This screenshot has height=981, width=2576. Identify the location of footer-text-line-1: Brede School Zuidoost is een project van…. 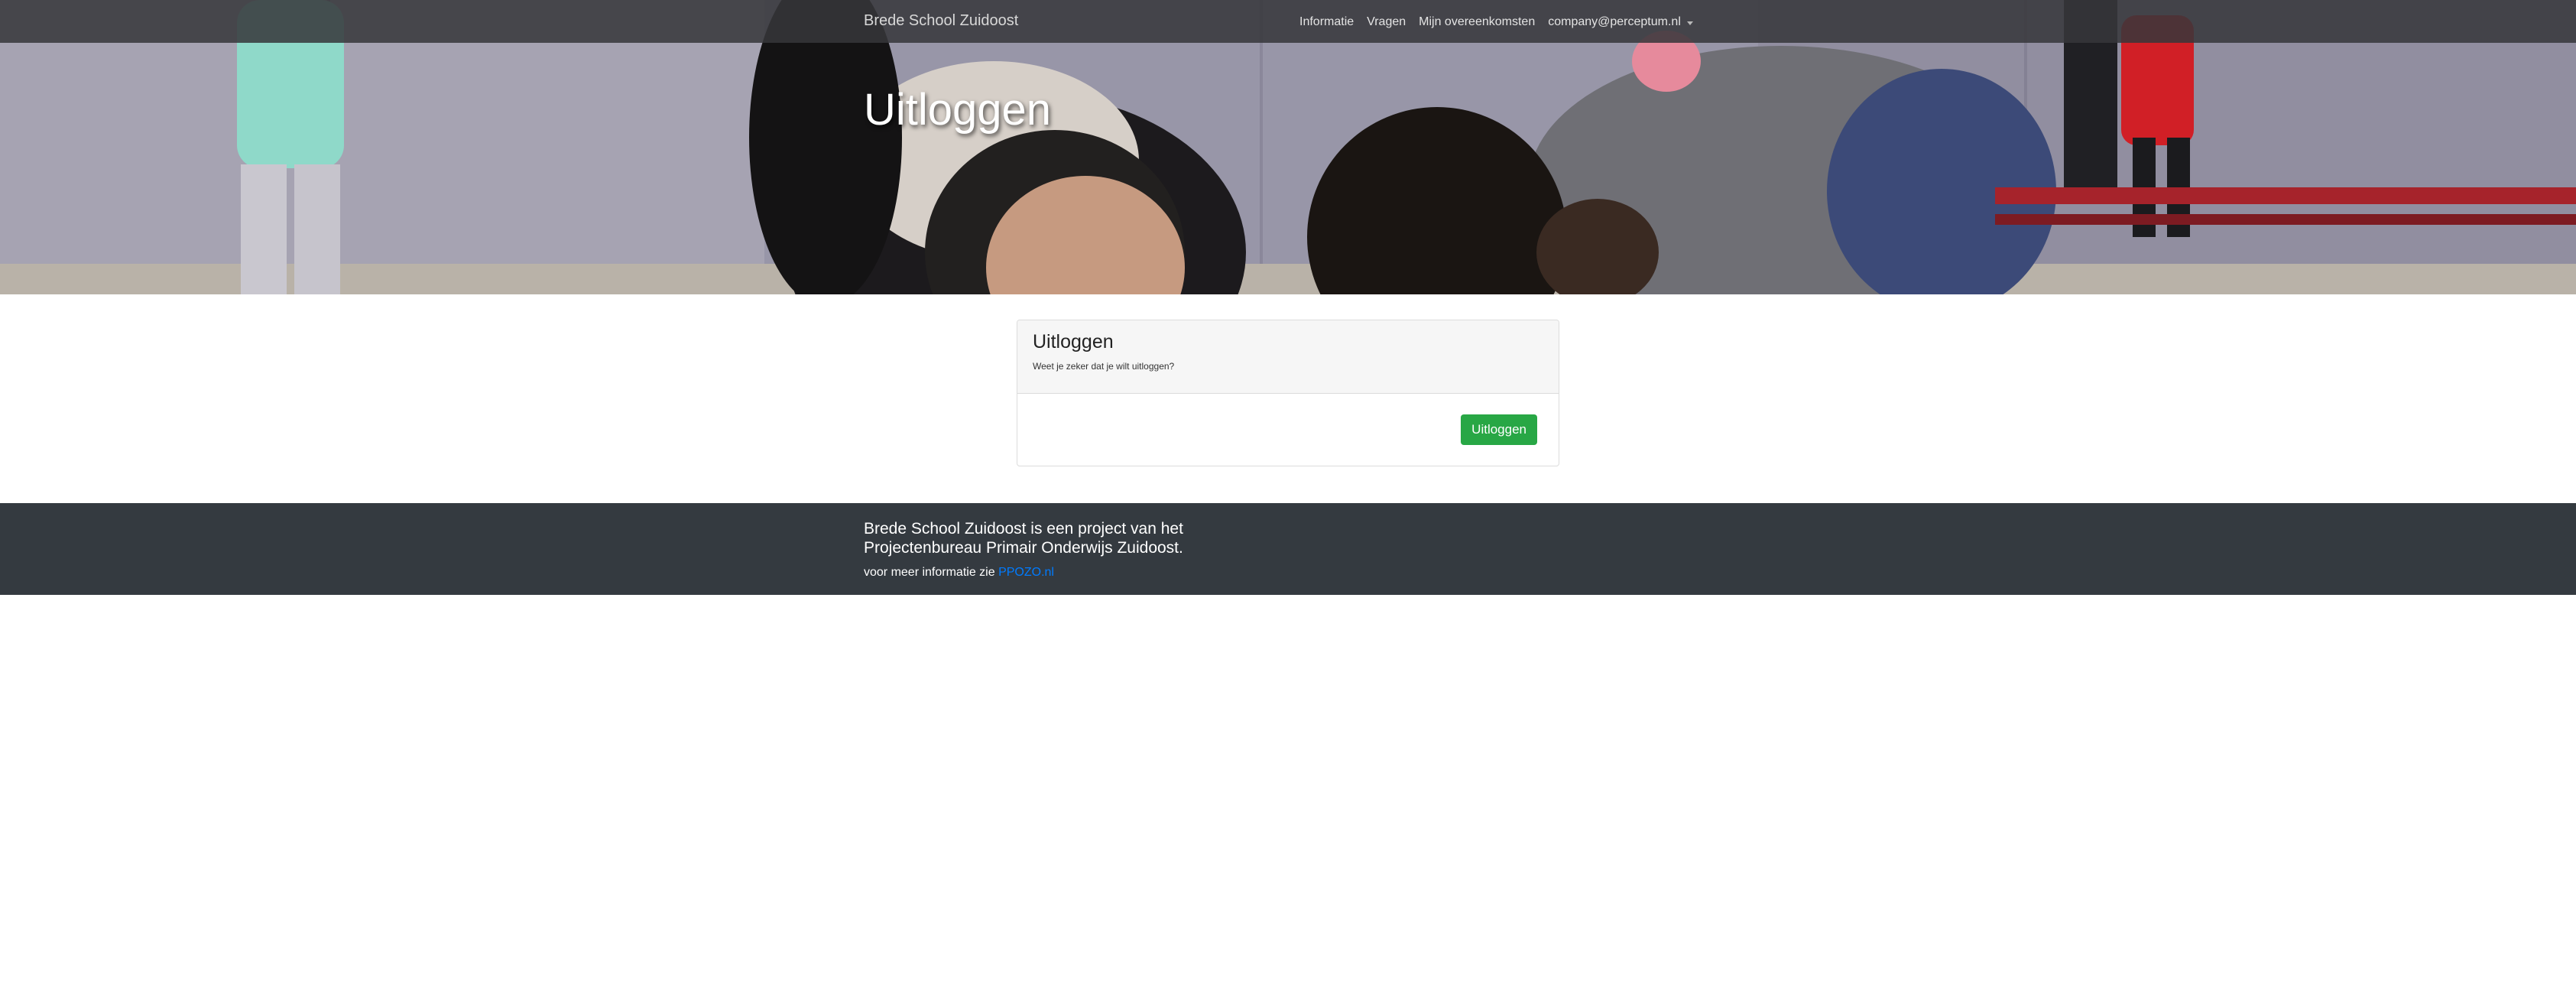
(1023, 529).